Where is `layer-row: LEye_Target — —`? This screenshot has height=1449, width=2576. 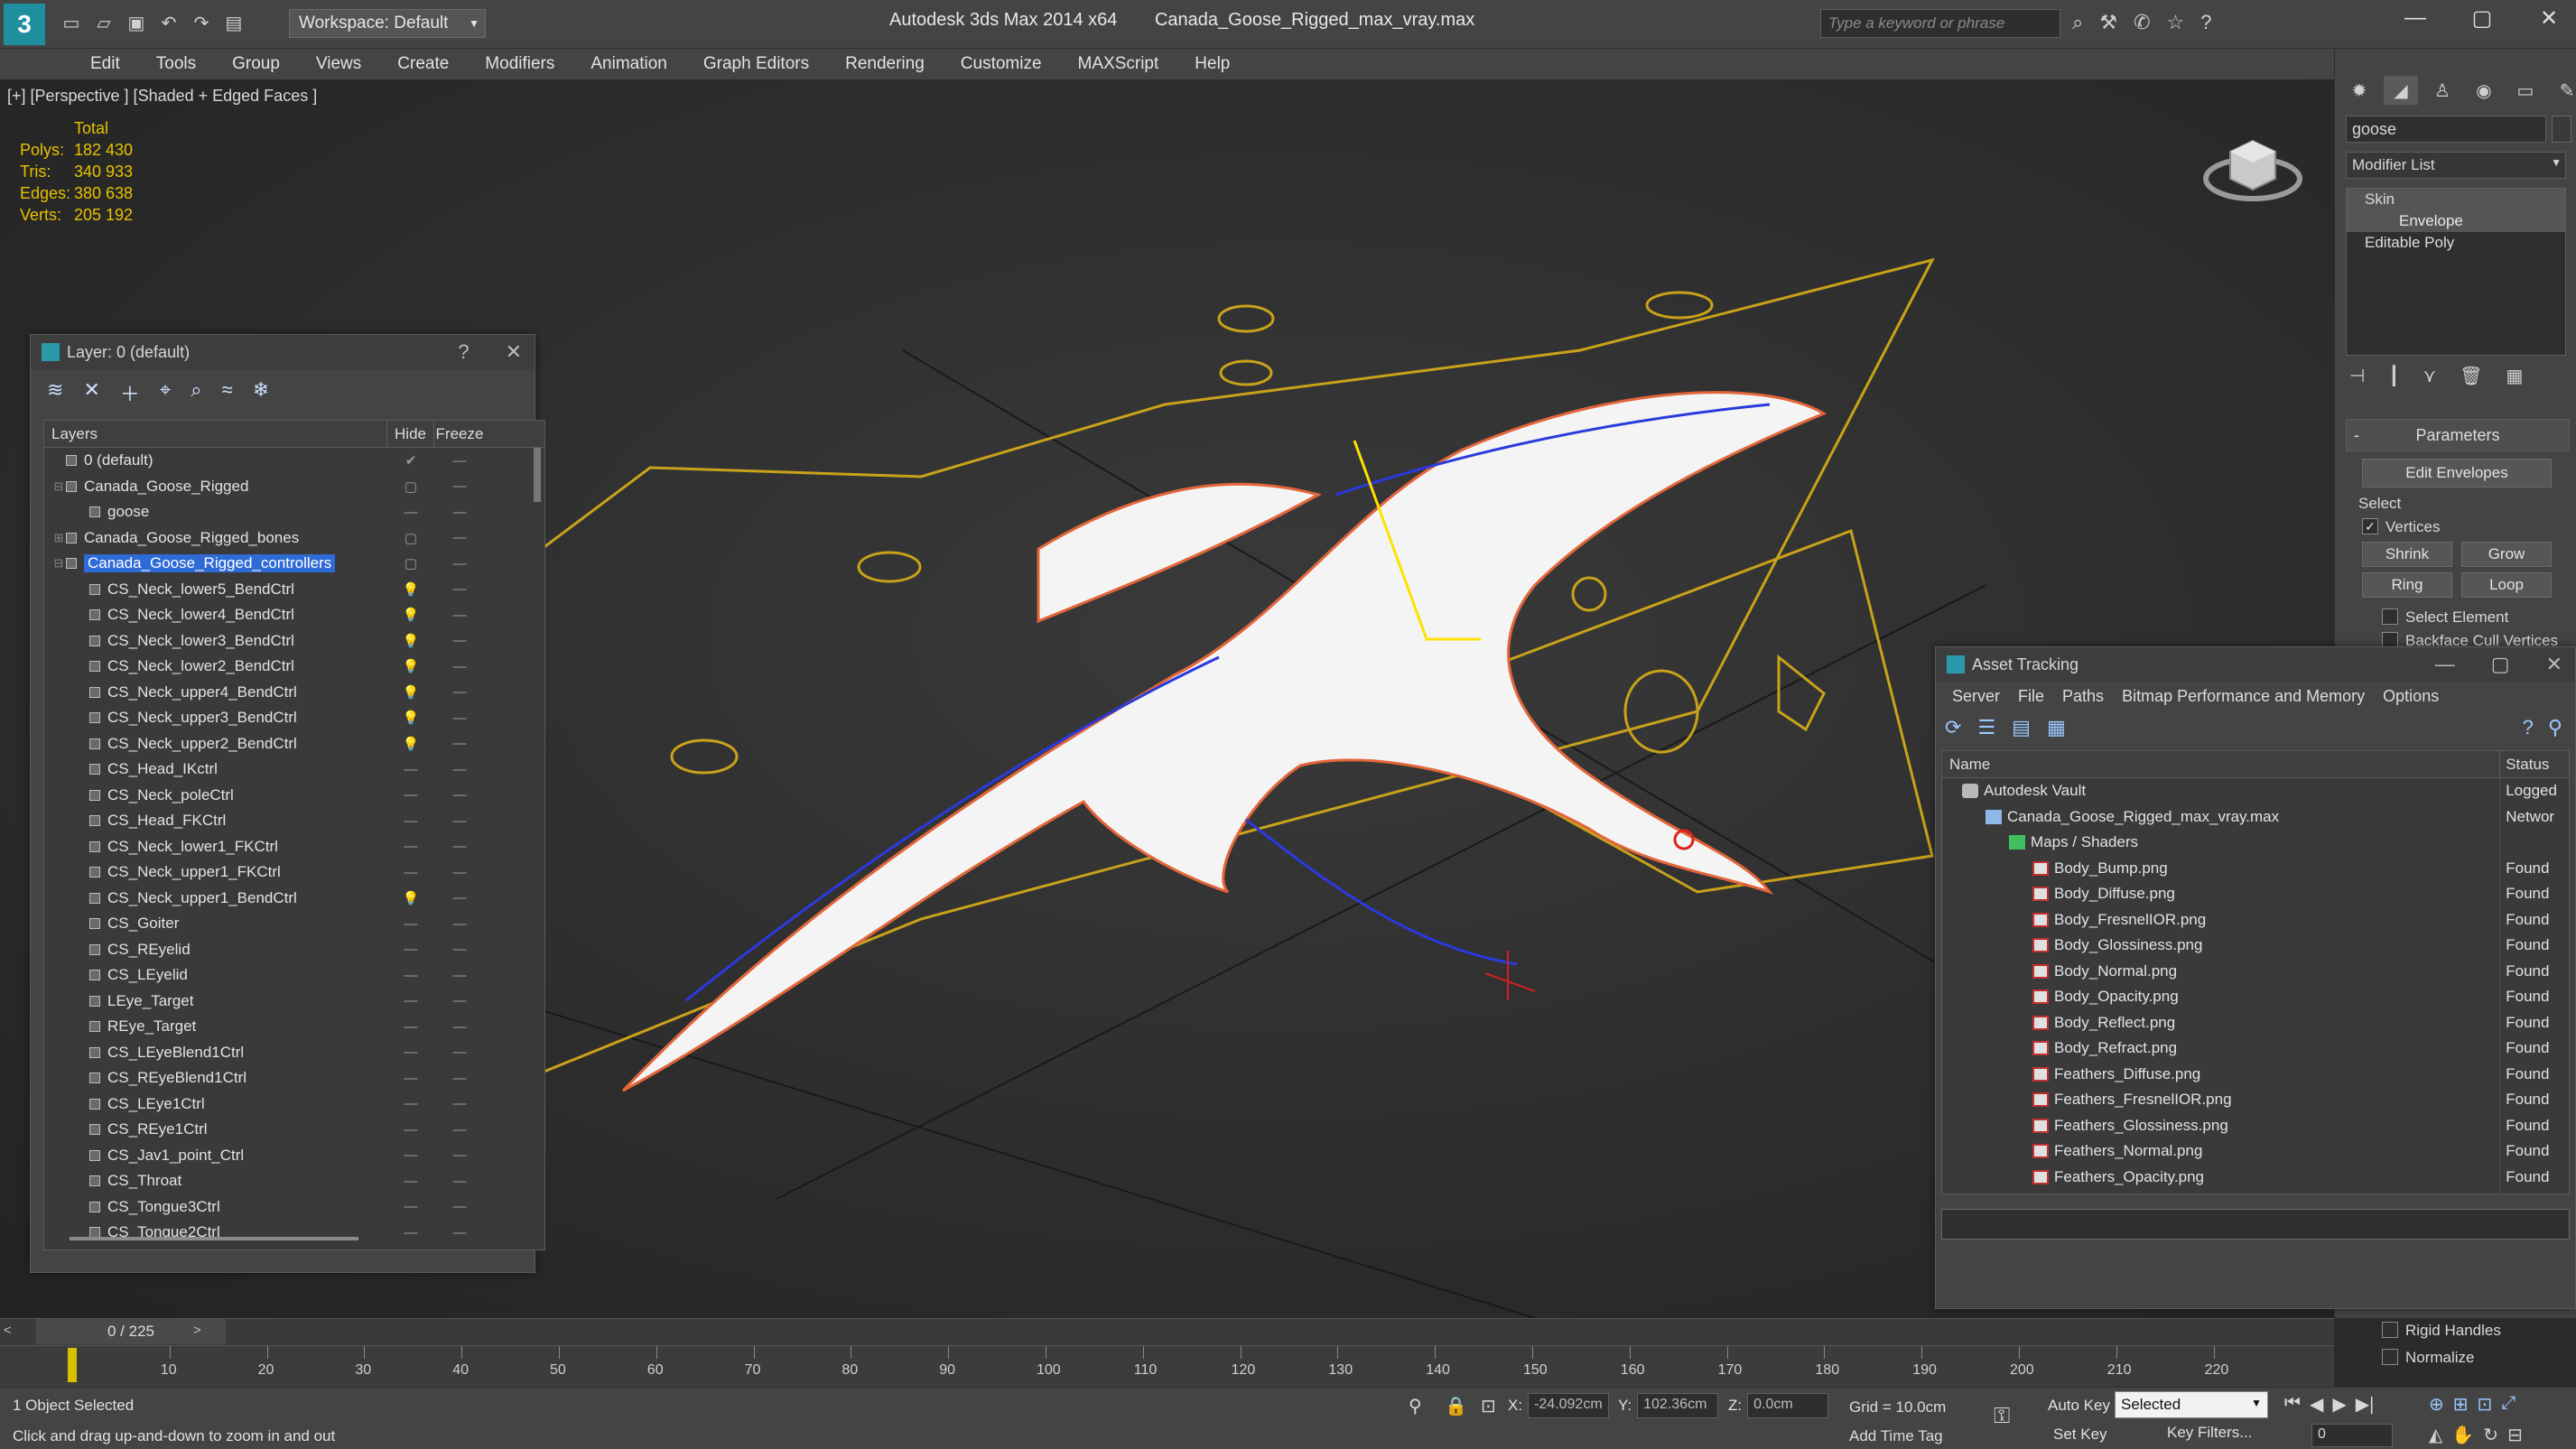 layer-row: LEye_Target — — is located at coordinates (294, 1002).